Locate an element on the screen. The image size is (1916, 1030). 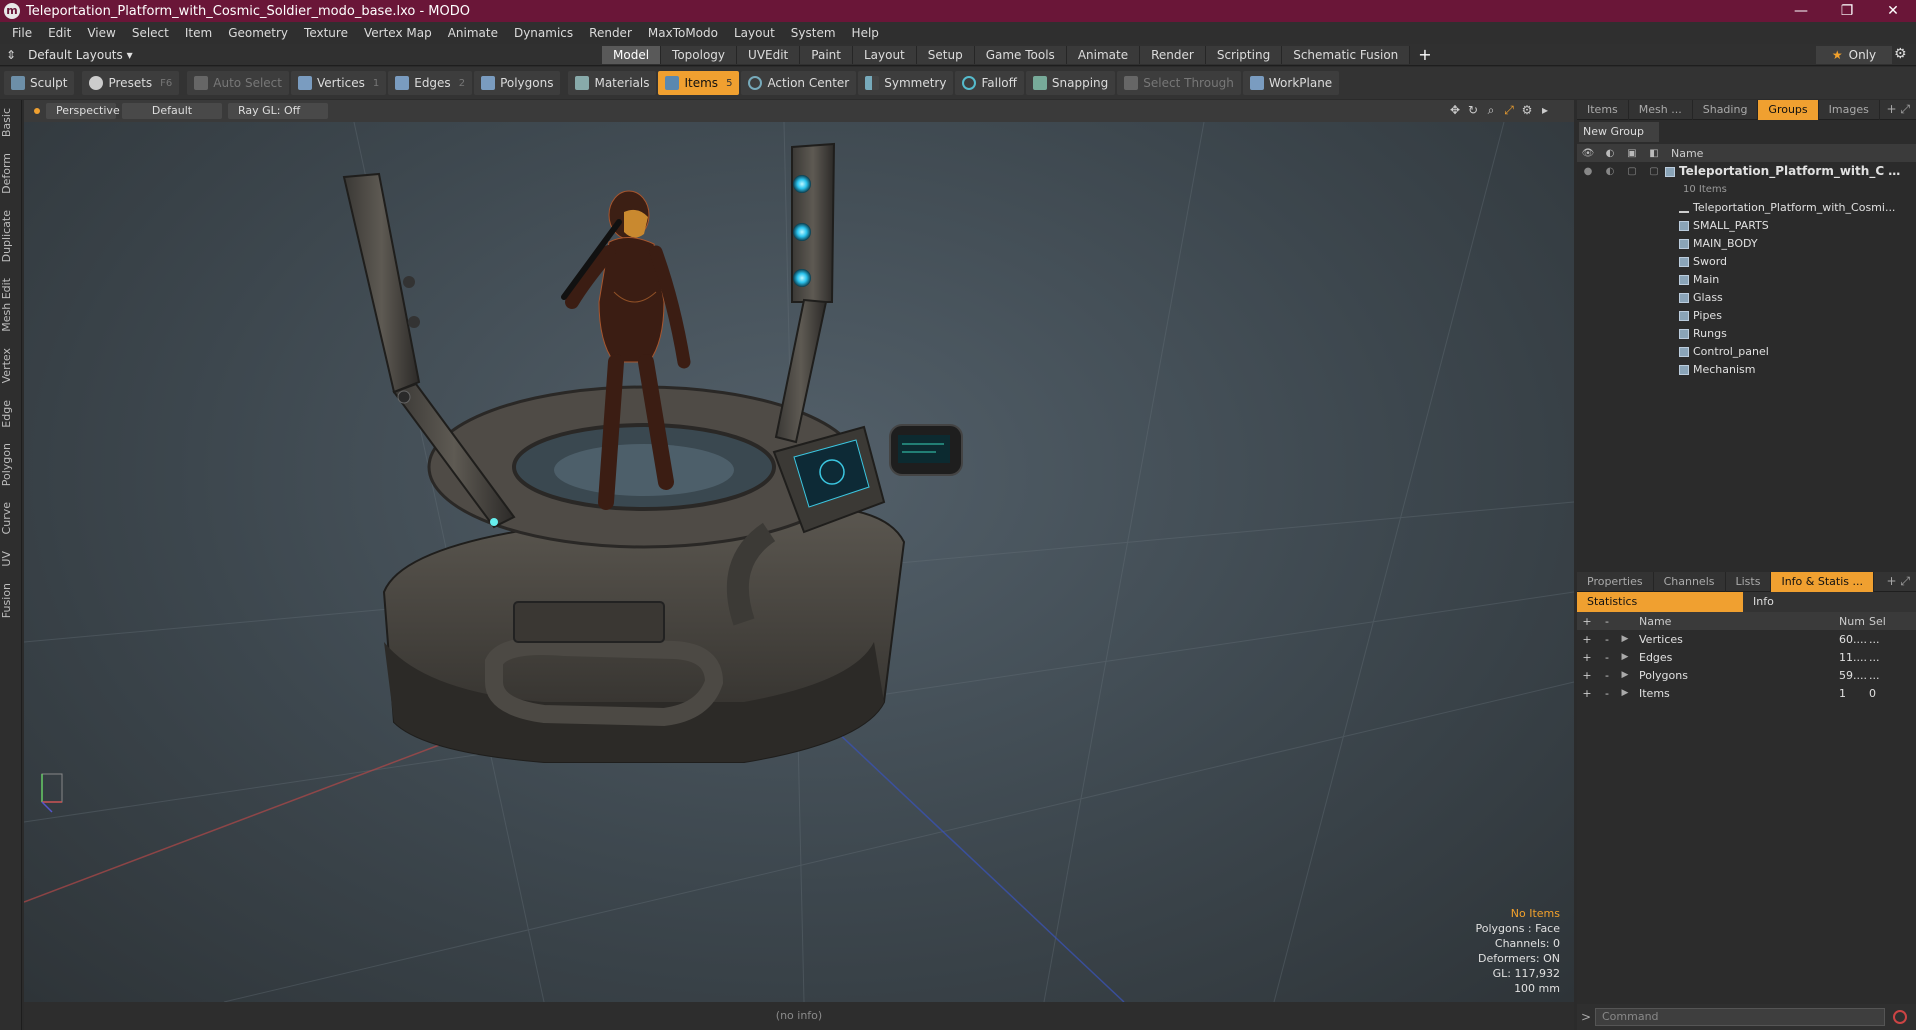
tab-game-tools: Game Tools is located at coordinates (1020, 55).